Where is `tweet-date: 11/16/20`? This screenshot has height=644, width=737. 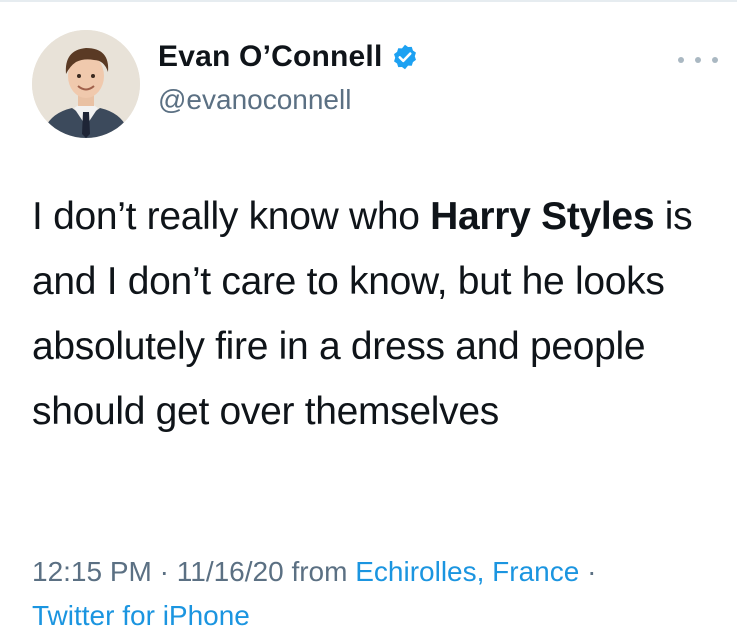
tweet-date: 11/16/20 is located at coordinates (230, 571).